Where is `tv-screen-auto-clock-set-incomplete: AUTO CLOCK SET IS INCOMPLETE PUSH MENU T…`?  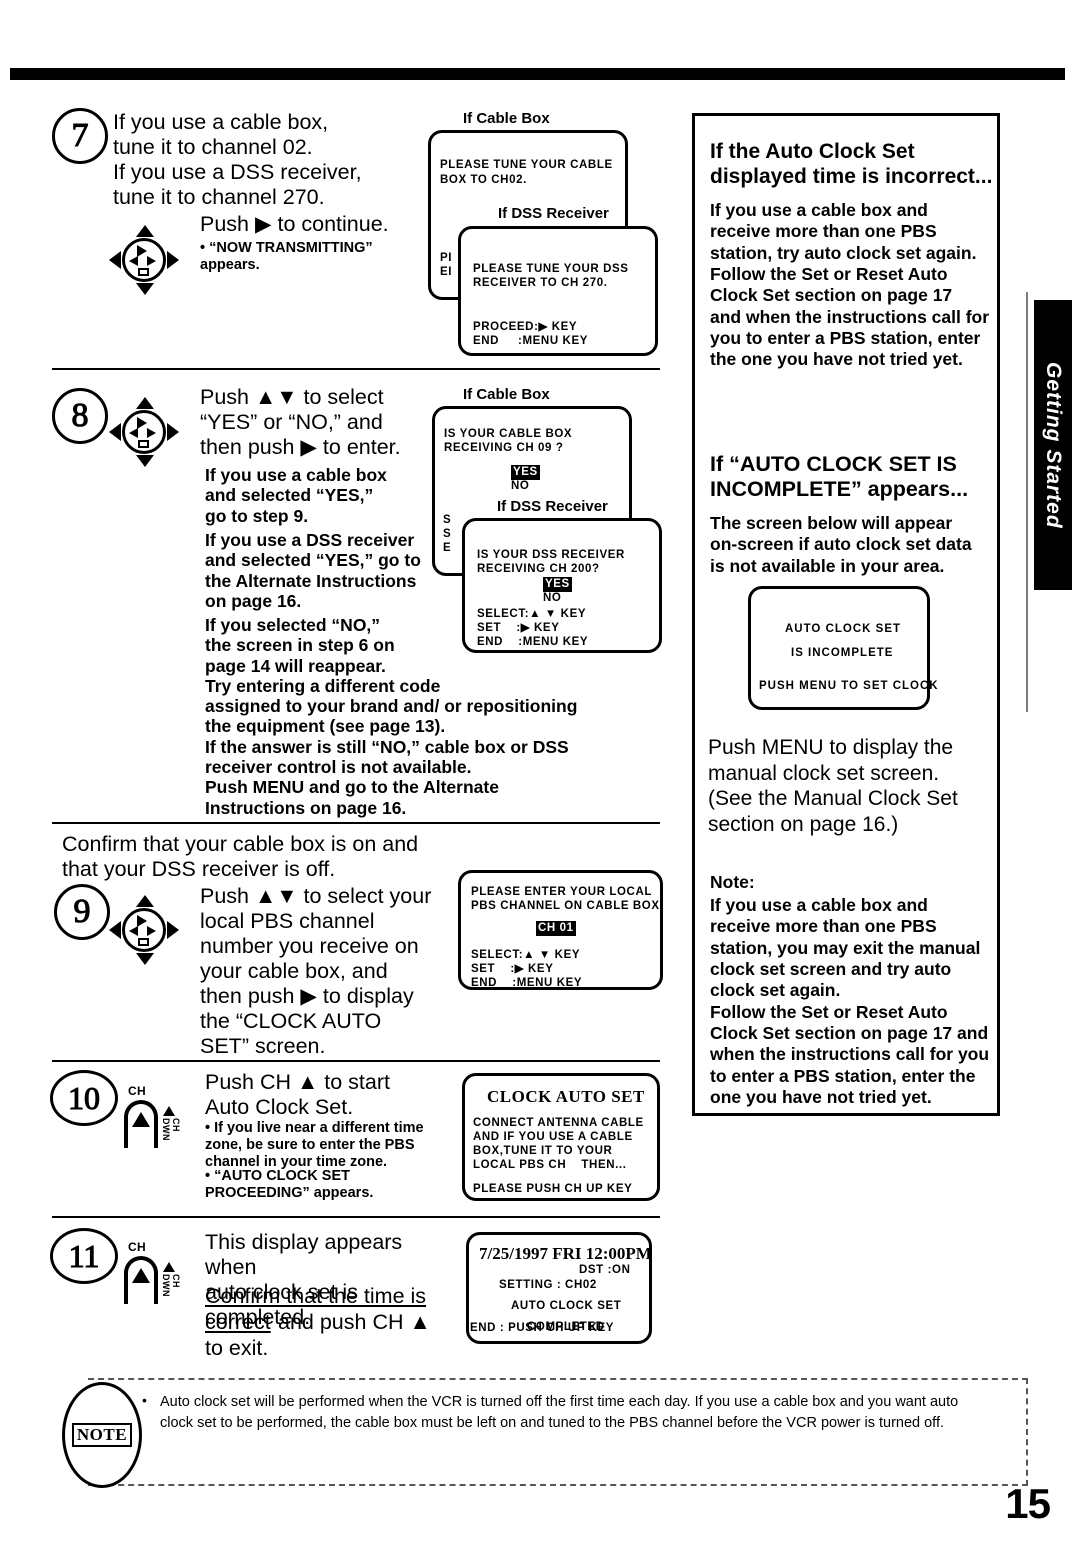 tv-screen-auto-clock-set-incomplete: AUTO CLOCK SET IS INCOMPLETE PUSH MENU T… is located at coordinates (843, 648).